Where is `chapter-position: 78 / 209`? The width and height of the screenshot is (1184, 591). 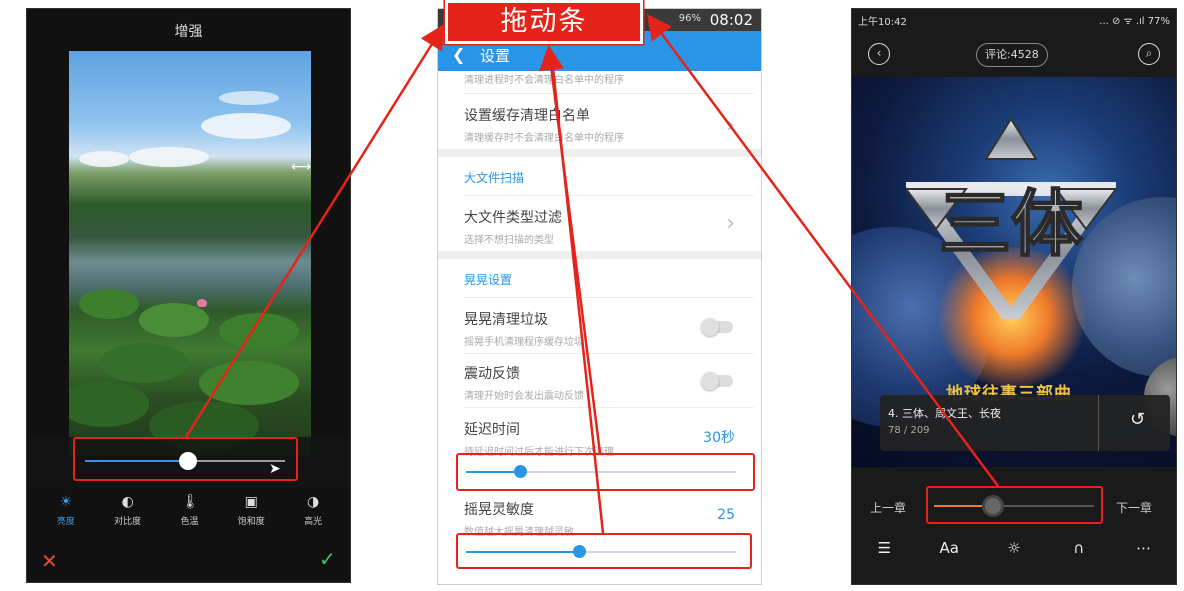 chapter-position: 78 / 209 is located at coordinates (909, 430).